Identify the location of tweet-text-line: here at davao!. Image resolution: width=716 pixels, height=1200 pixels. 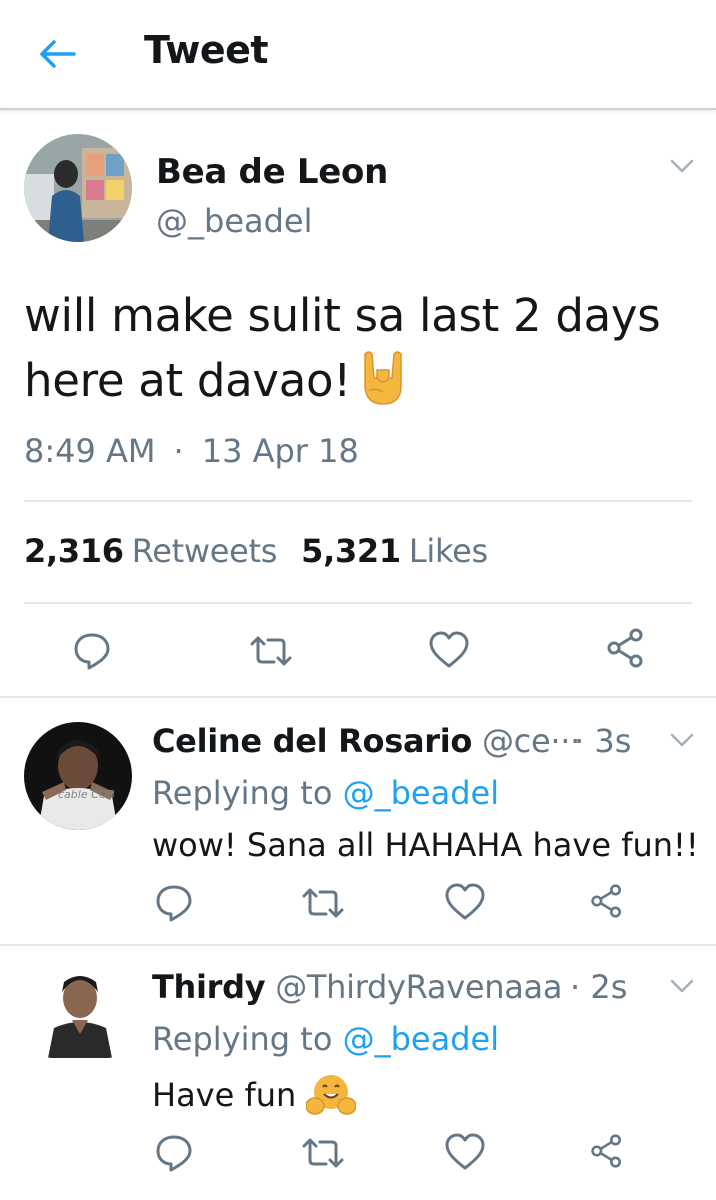
(187, 380).